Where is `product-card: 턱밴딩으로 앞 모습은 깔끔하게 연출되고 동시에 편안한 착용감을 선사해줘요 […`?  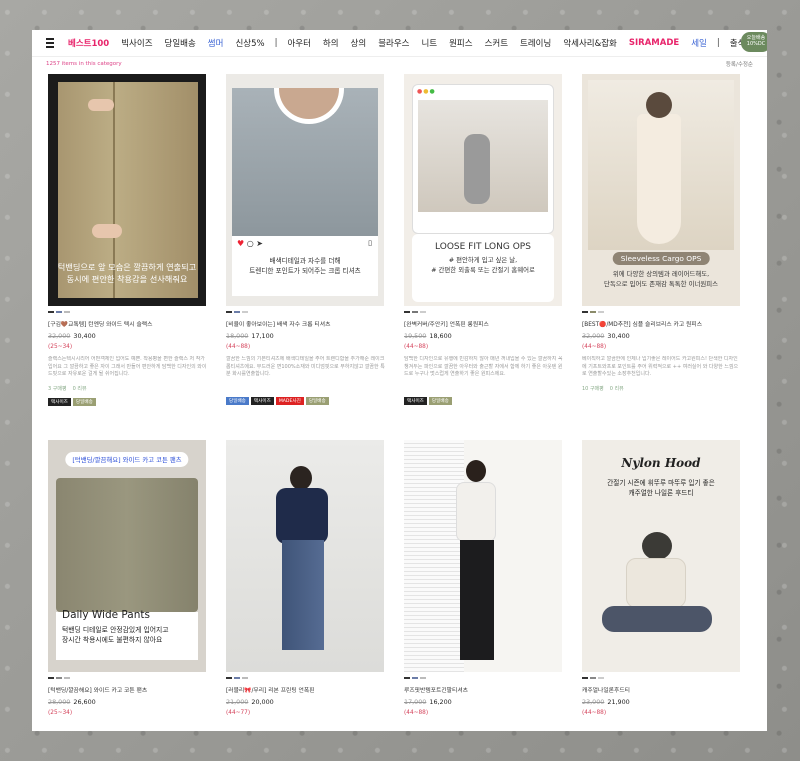
product-card: 턱밴딩으로 앞 모습은 깔끔하게 연출되고 동시에 편안한 착용감을 선사해줘요 [… is located at coordinates (128, 240).